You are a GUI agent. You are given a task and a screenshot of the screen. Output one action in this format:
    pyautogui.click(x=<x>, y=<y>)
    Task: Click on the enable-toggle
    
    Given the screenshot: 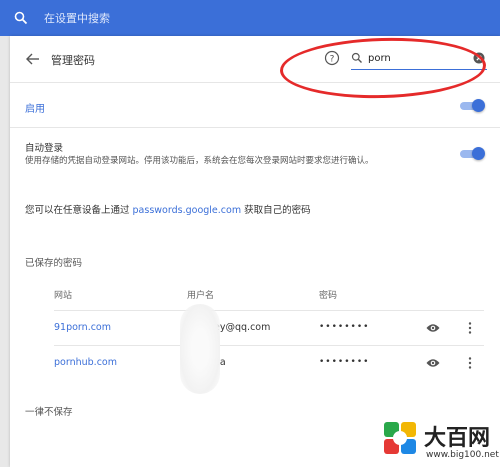 What is the action you would take?
    pyautogui.click(x=472, y=105)
    